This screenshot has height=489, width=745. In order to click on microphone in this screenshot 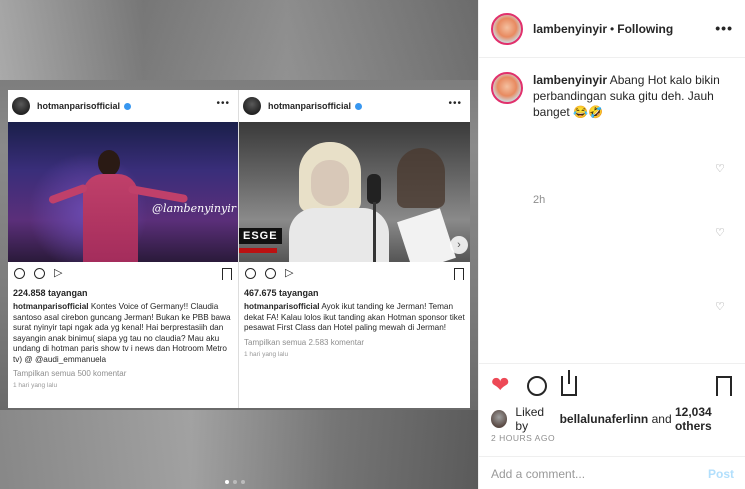, I will do `click(374, 189)`.